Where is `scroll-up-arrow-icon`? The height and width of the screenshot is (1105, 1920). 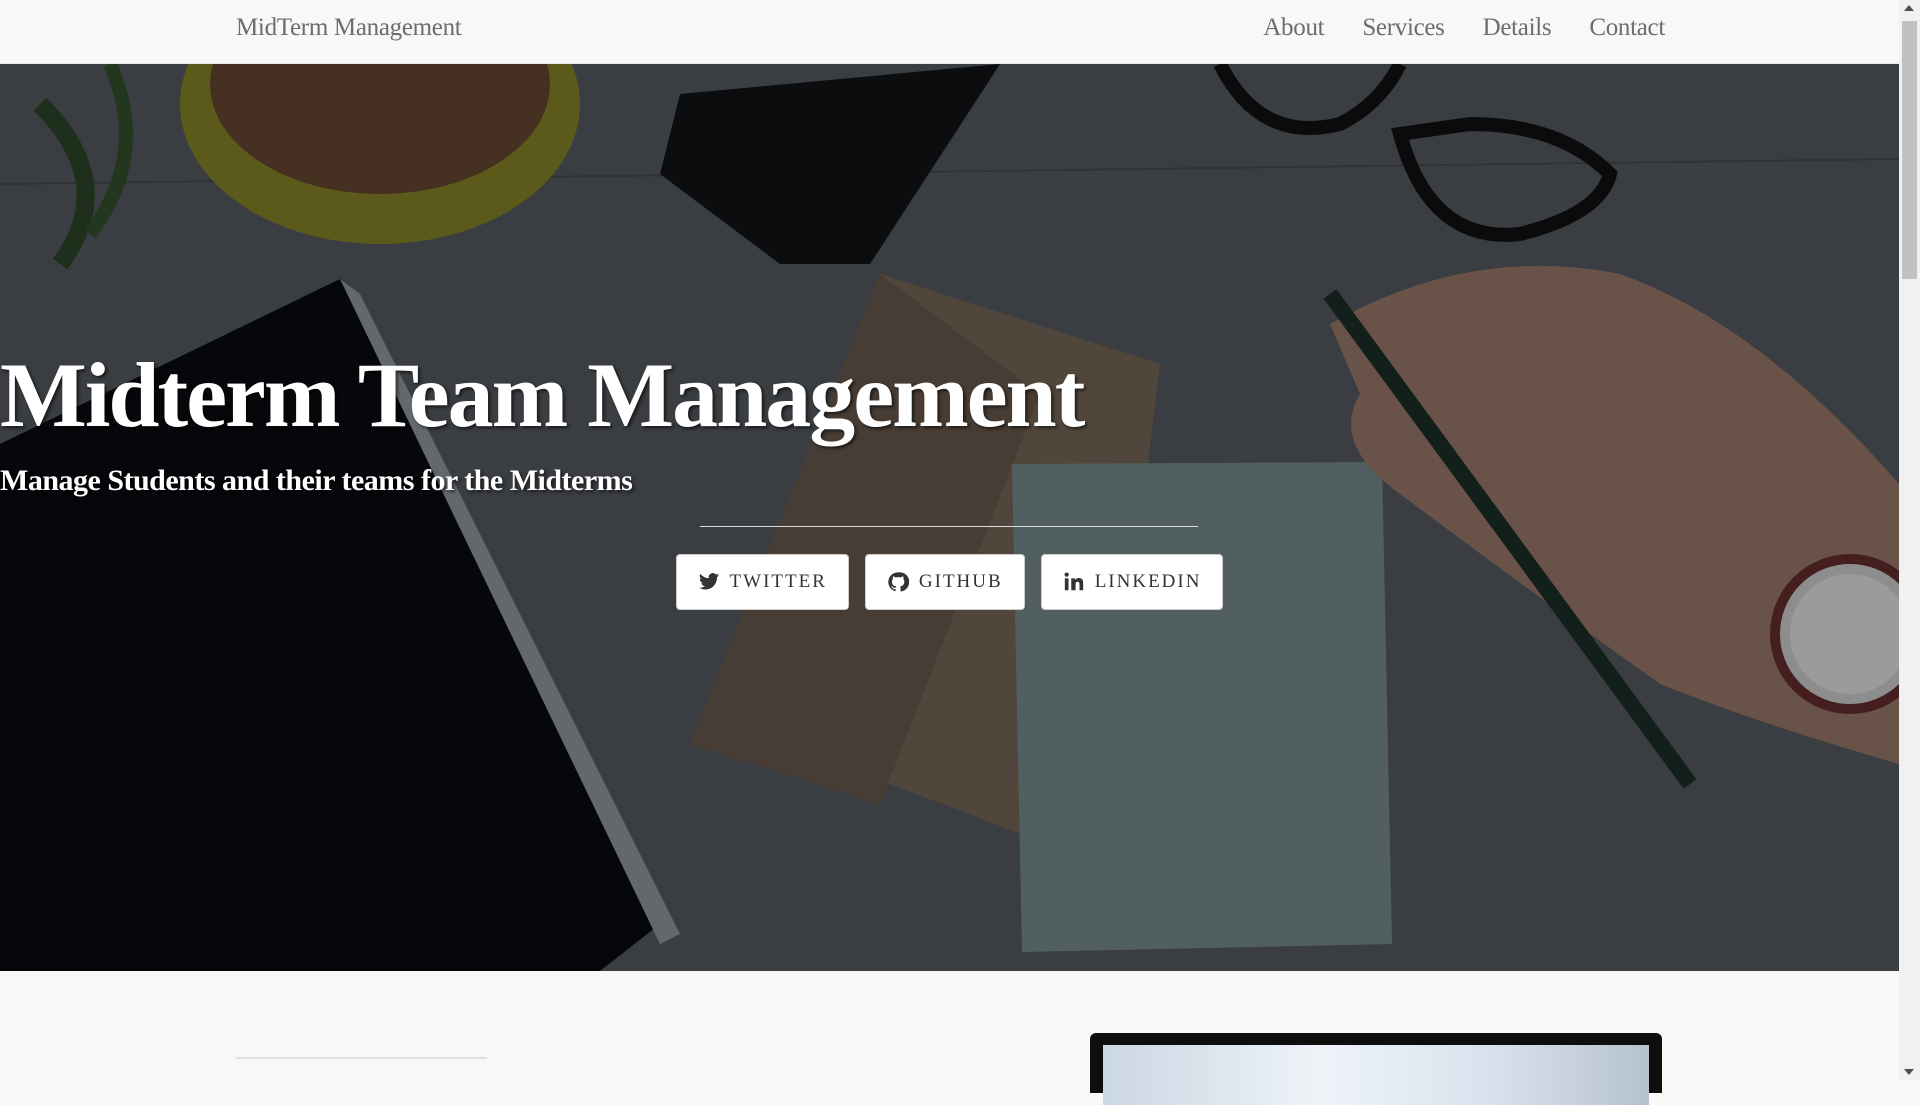
scroll-up-arrow-icon is located at coordinates (1909, 8).